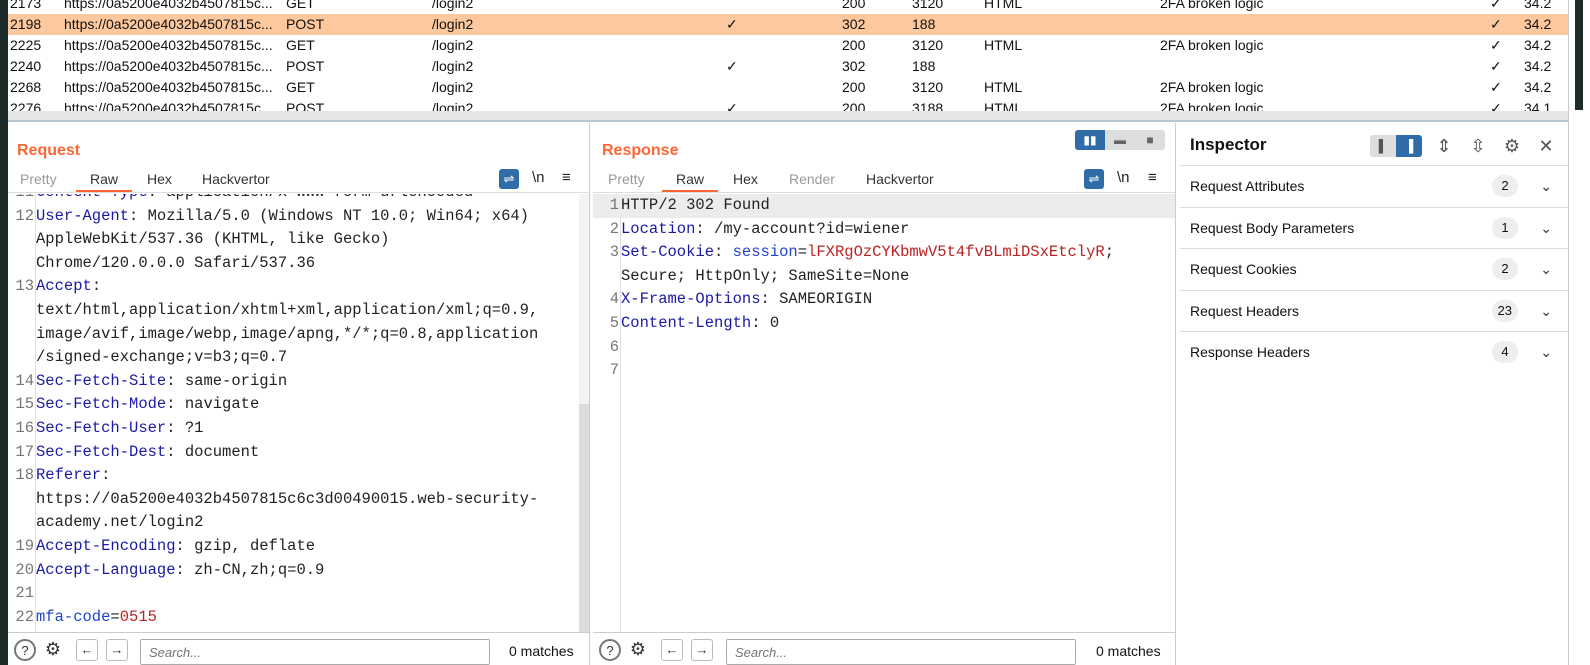  I want to click on side-by-side-layout-icon: ▮▮, so click(1090, 140).